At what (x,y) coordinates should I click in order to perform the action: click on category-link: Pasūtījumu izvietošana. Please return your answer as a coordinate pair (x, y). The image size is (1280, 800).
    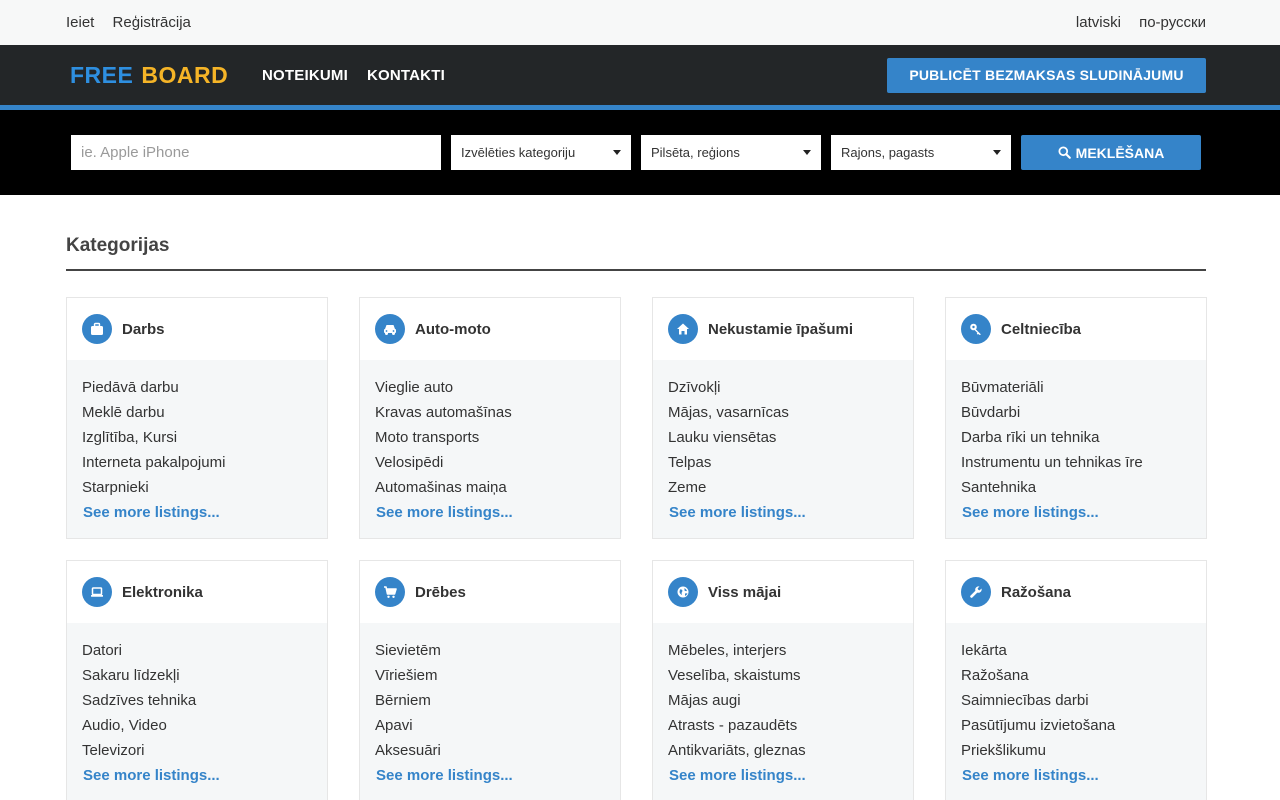
    Looking at the image, I should click on (1076, 725).